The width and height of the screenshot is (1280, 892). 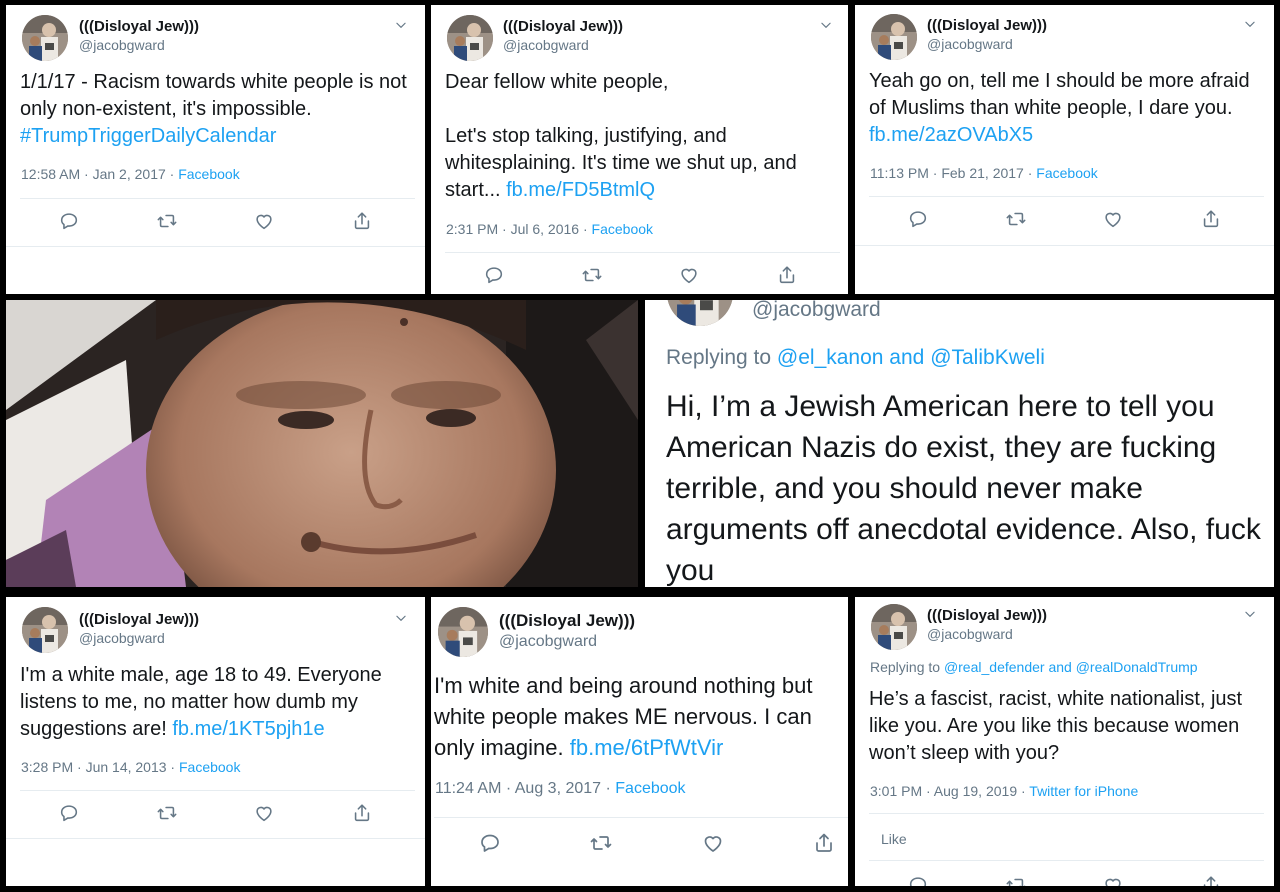 I want to click on timestamp: 11:24 AM · Aug 3, 2017 ·, so click(x=525, y=788).